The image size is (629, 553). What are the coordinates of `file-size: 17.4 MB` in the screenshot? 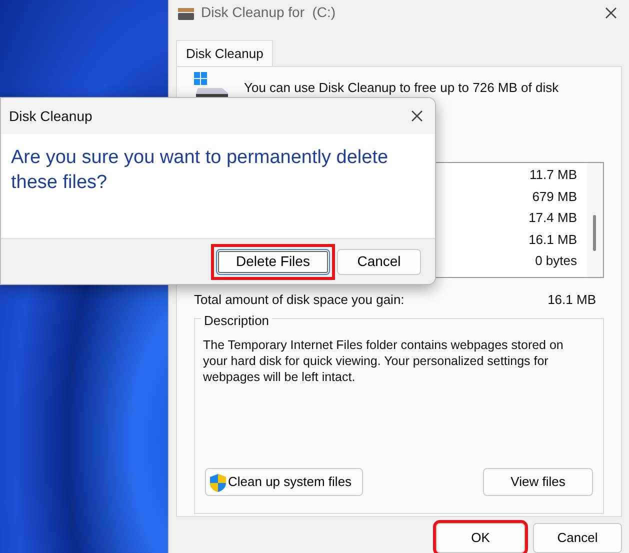 It's located at (552, 218).